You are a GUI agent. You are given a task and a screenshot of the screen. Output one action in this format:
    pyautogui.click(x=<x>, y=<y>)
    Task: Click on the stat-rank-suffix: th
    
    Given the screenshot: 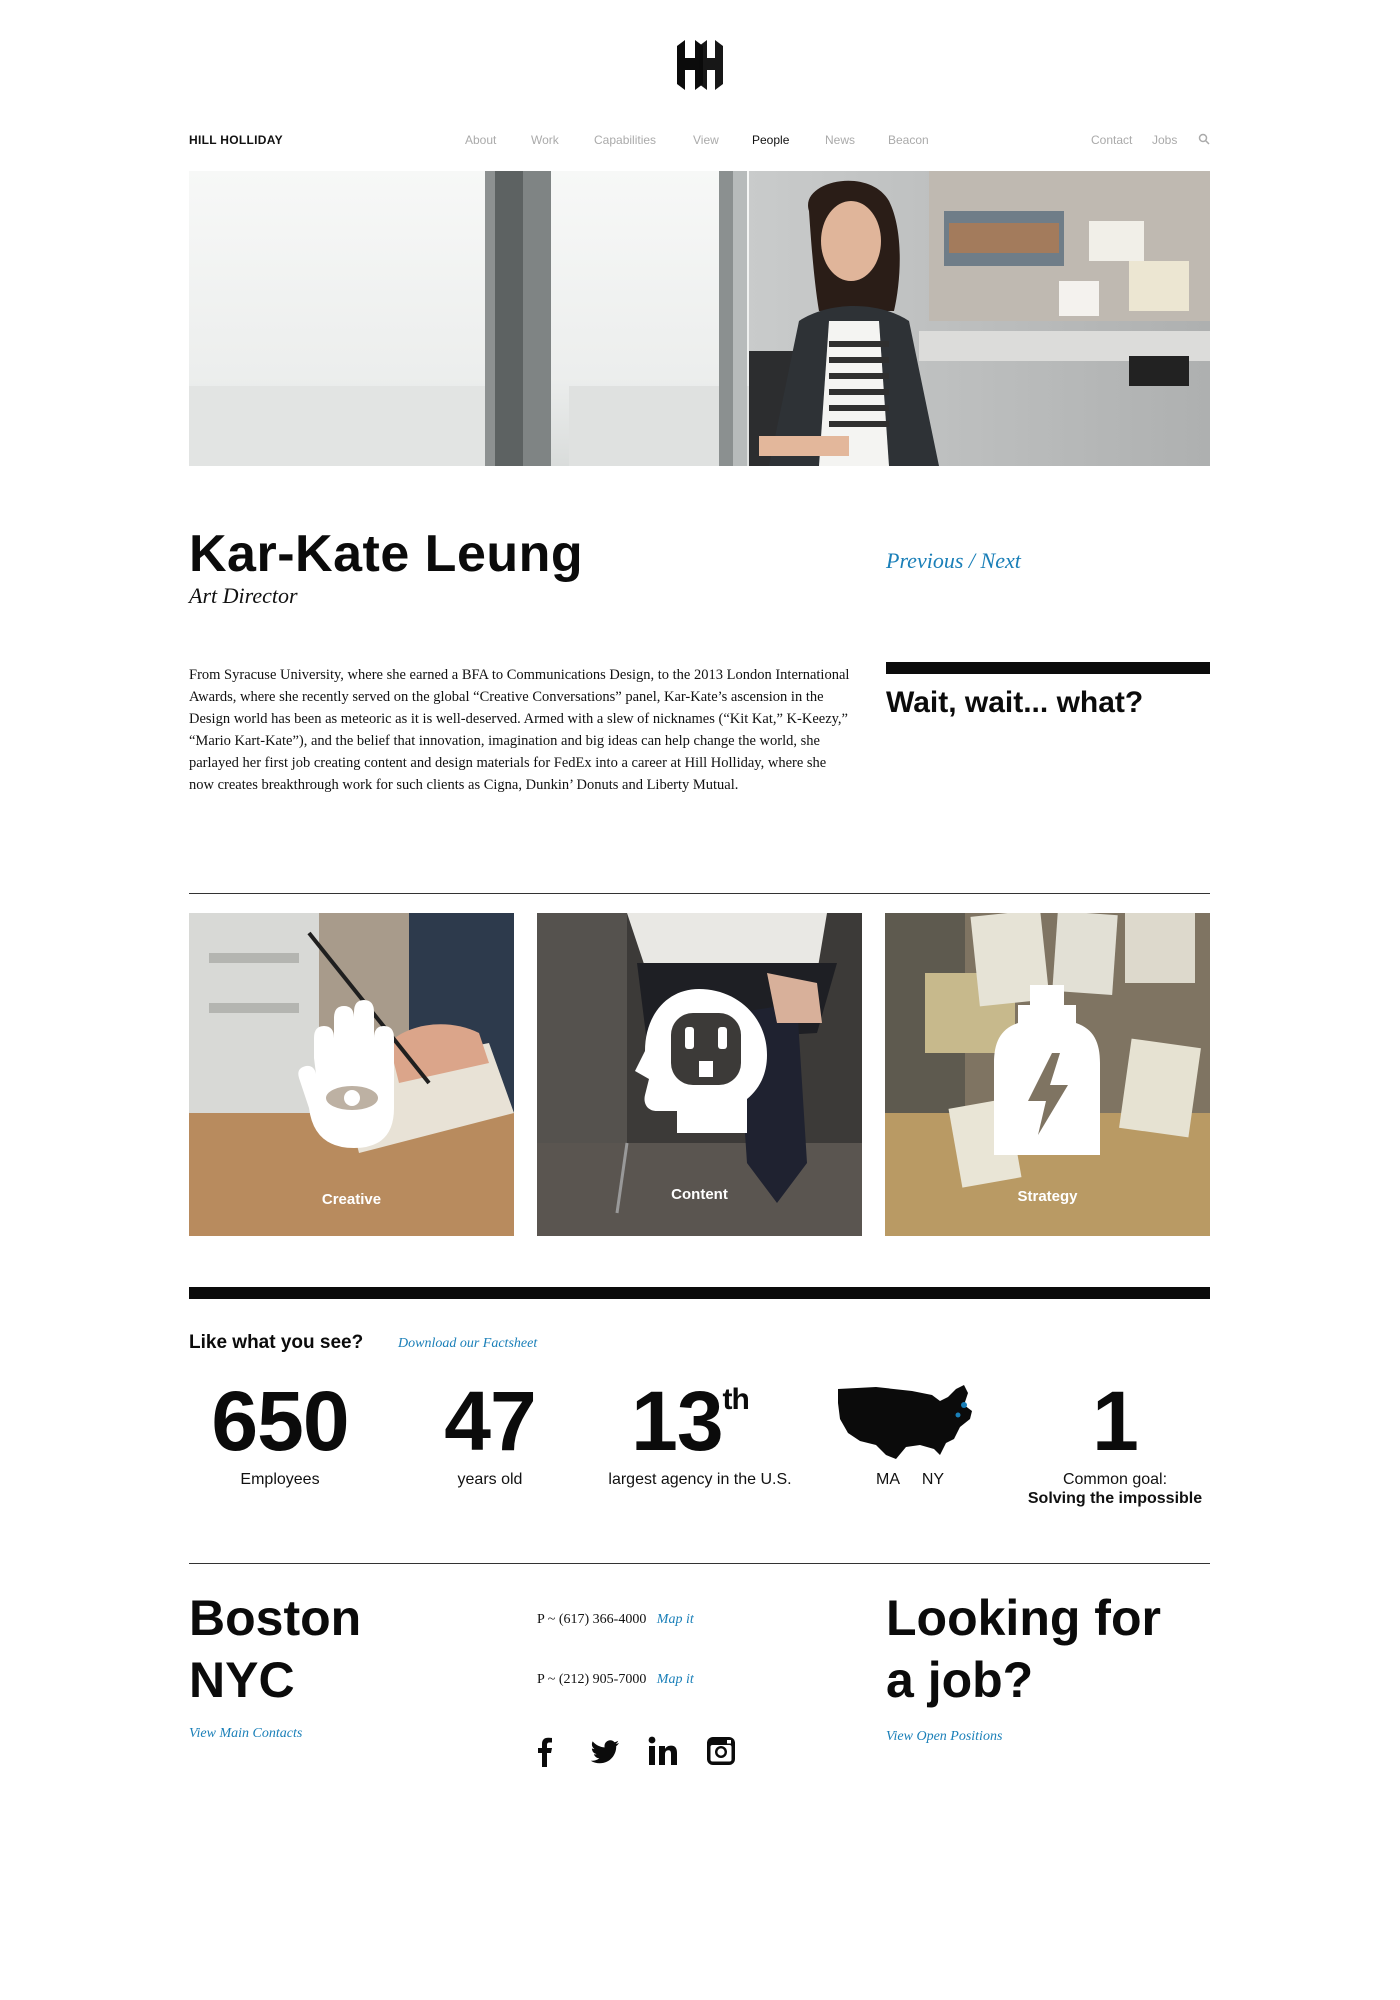 What is the action you would take?
    pyautogui.click(x=736, y=1399)
    